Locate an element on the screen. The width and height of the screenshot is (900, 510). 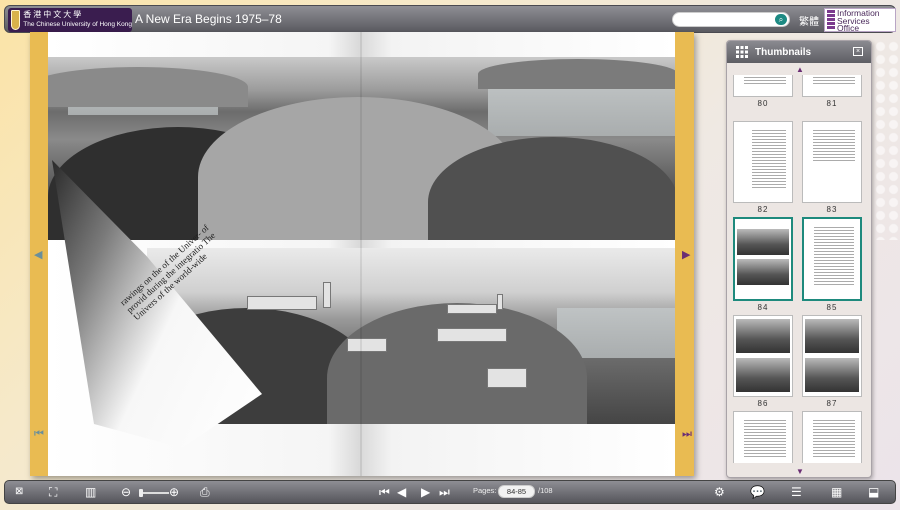
zoom-out-icon: ⊖ is located at coordinates (126, 492).